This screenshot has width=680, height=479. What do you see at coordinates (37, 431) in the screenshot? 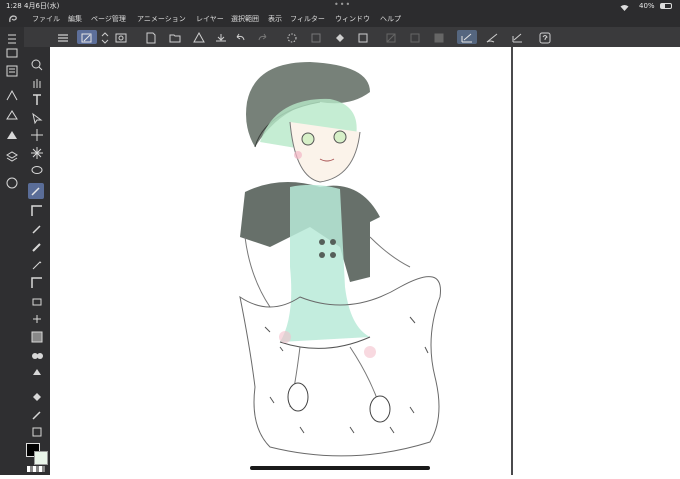
I see `frame-icon` at bounding box center [37, 431].